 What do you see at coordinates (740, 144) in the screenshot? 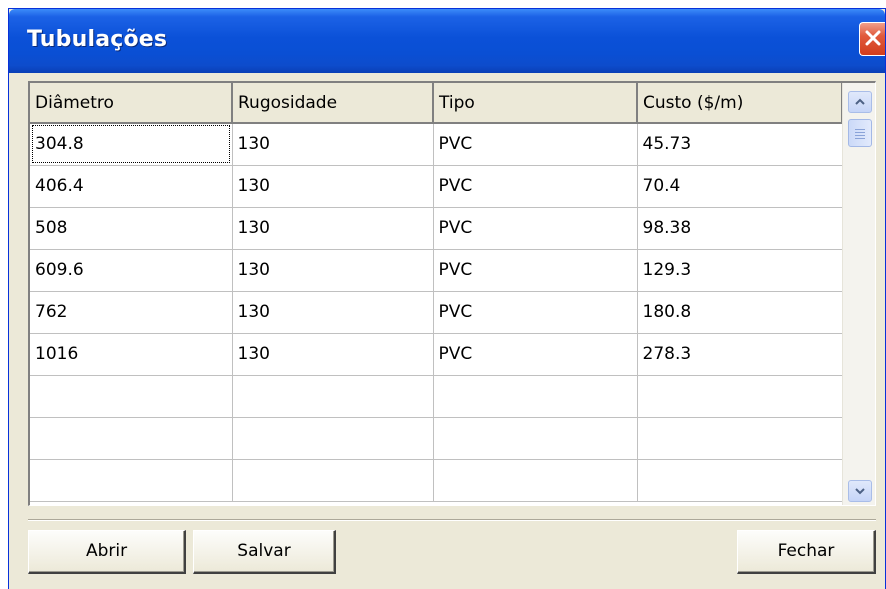
I see `grid-cell: 45.73` at bounding box center [740, 144].